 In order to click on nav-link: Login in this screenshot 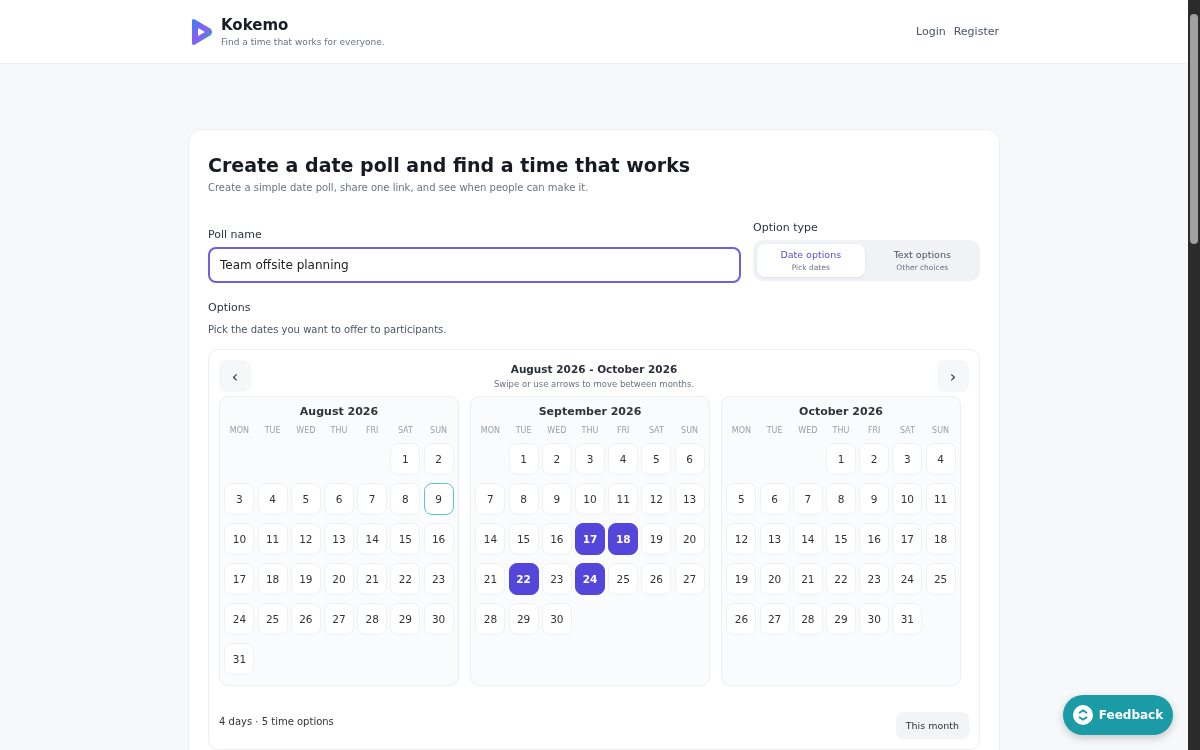, I will do `click(931, 31)`.